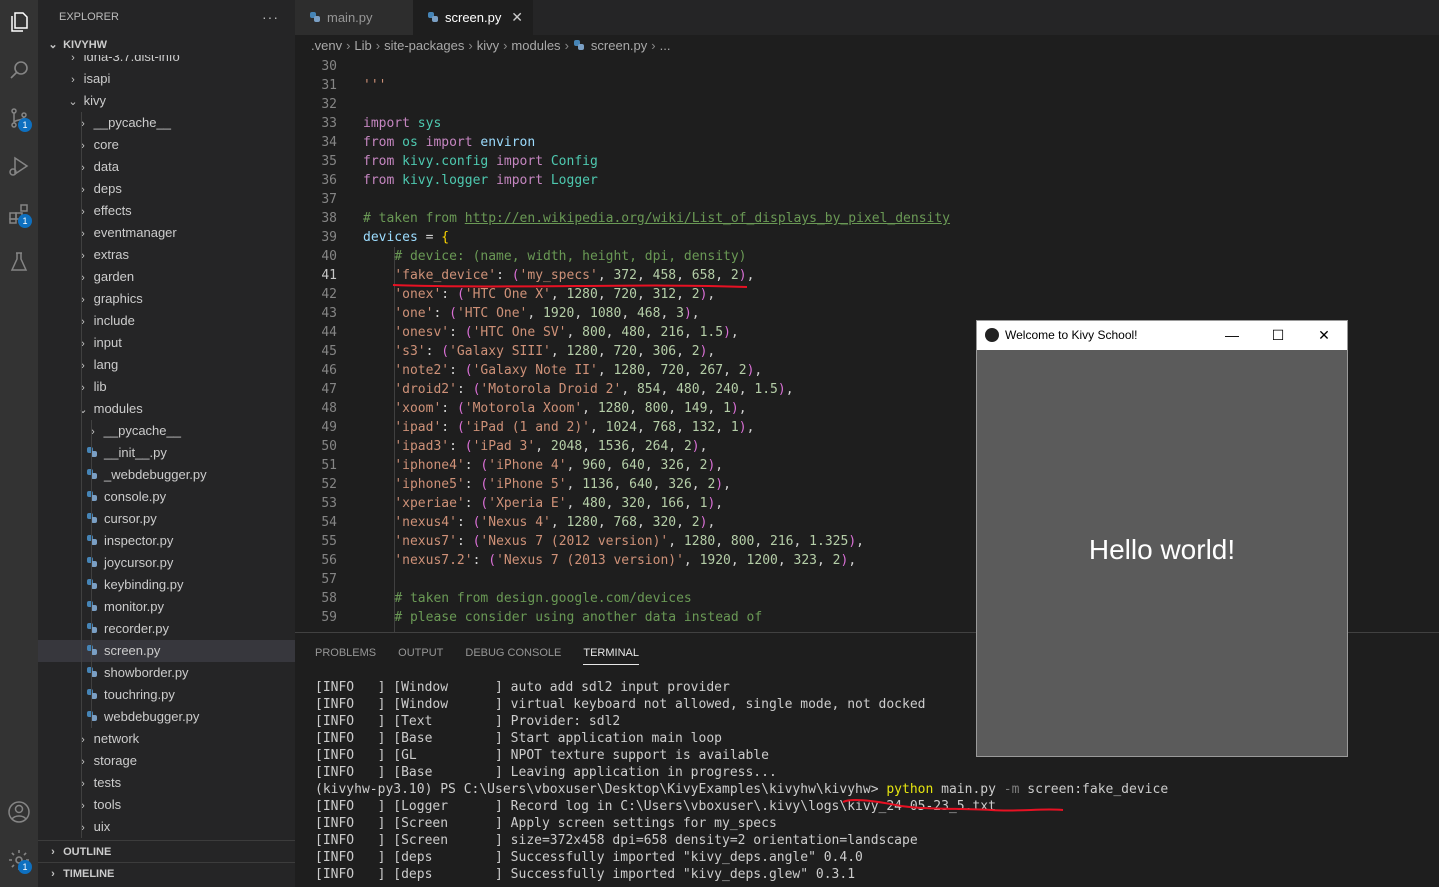 This screenshot has height=887, width=1439. What do you see at coordinates (424, 45) in the screenshot?
I see `breadcrumb-item: site-packages` at bounding box center [424, 45].